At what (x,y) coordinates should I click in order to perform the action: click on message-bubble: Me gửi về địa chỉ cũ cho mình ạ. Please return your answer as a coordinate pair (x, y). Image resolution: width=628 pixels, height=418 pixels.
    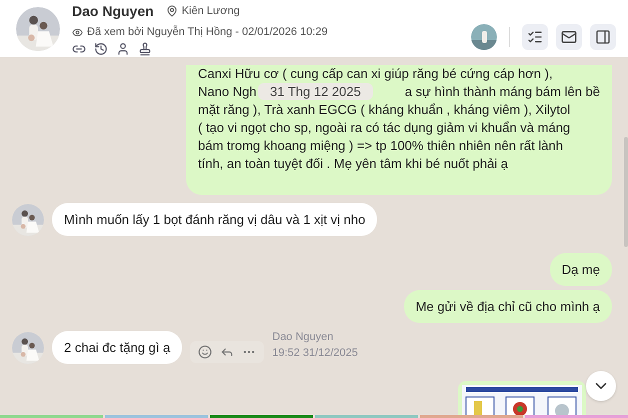
    Looking at the image, I should click on (508, 306).